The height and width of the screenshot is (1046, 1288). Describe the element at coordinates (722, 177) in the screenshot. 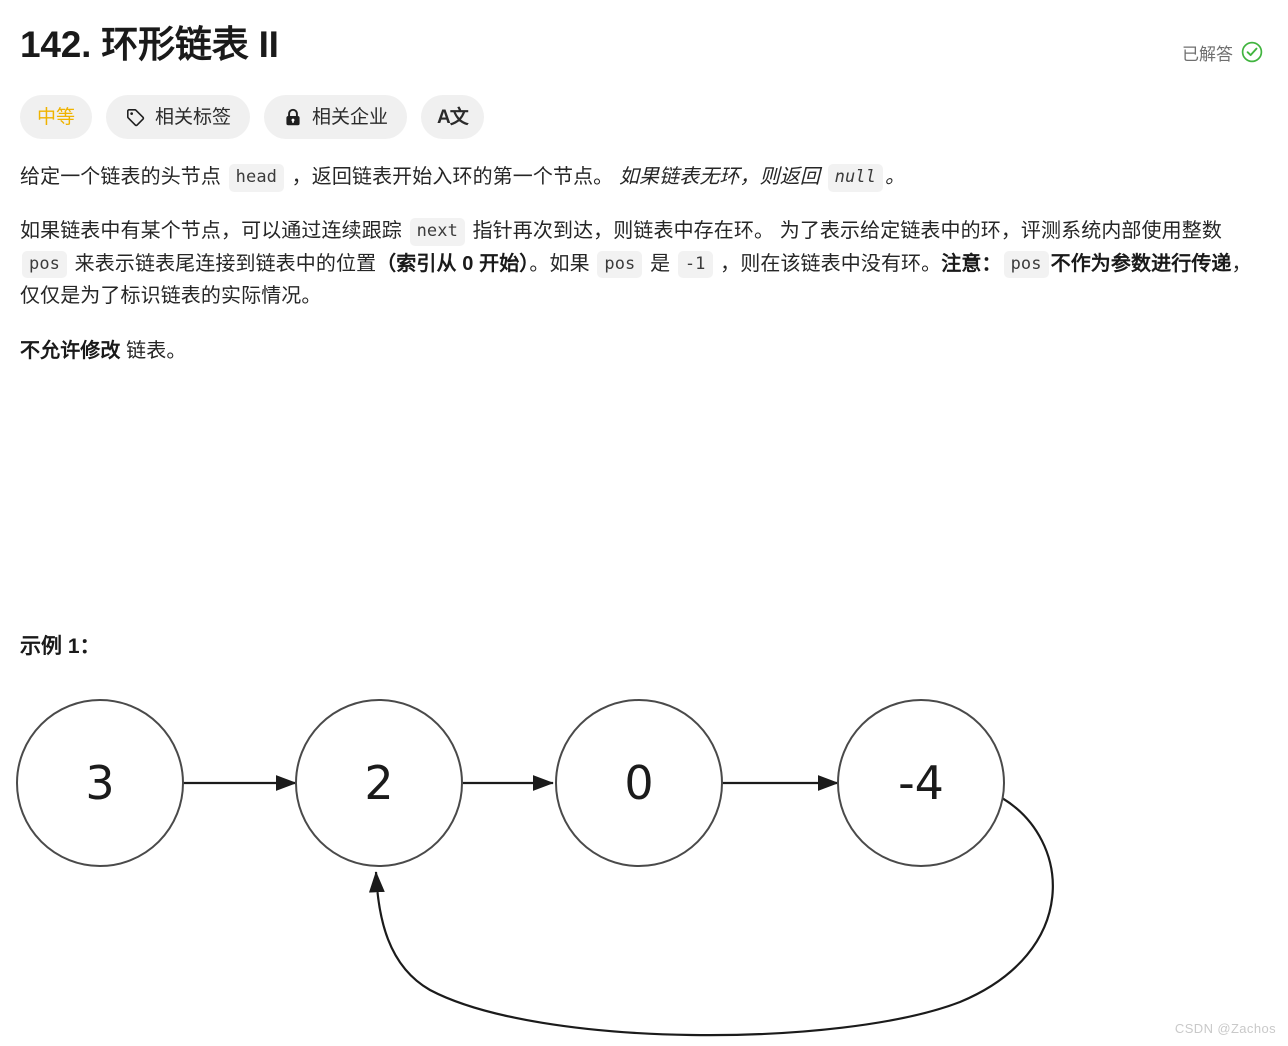

I see `p1-italic-1: 如果链表无环，则返回` at that location.